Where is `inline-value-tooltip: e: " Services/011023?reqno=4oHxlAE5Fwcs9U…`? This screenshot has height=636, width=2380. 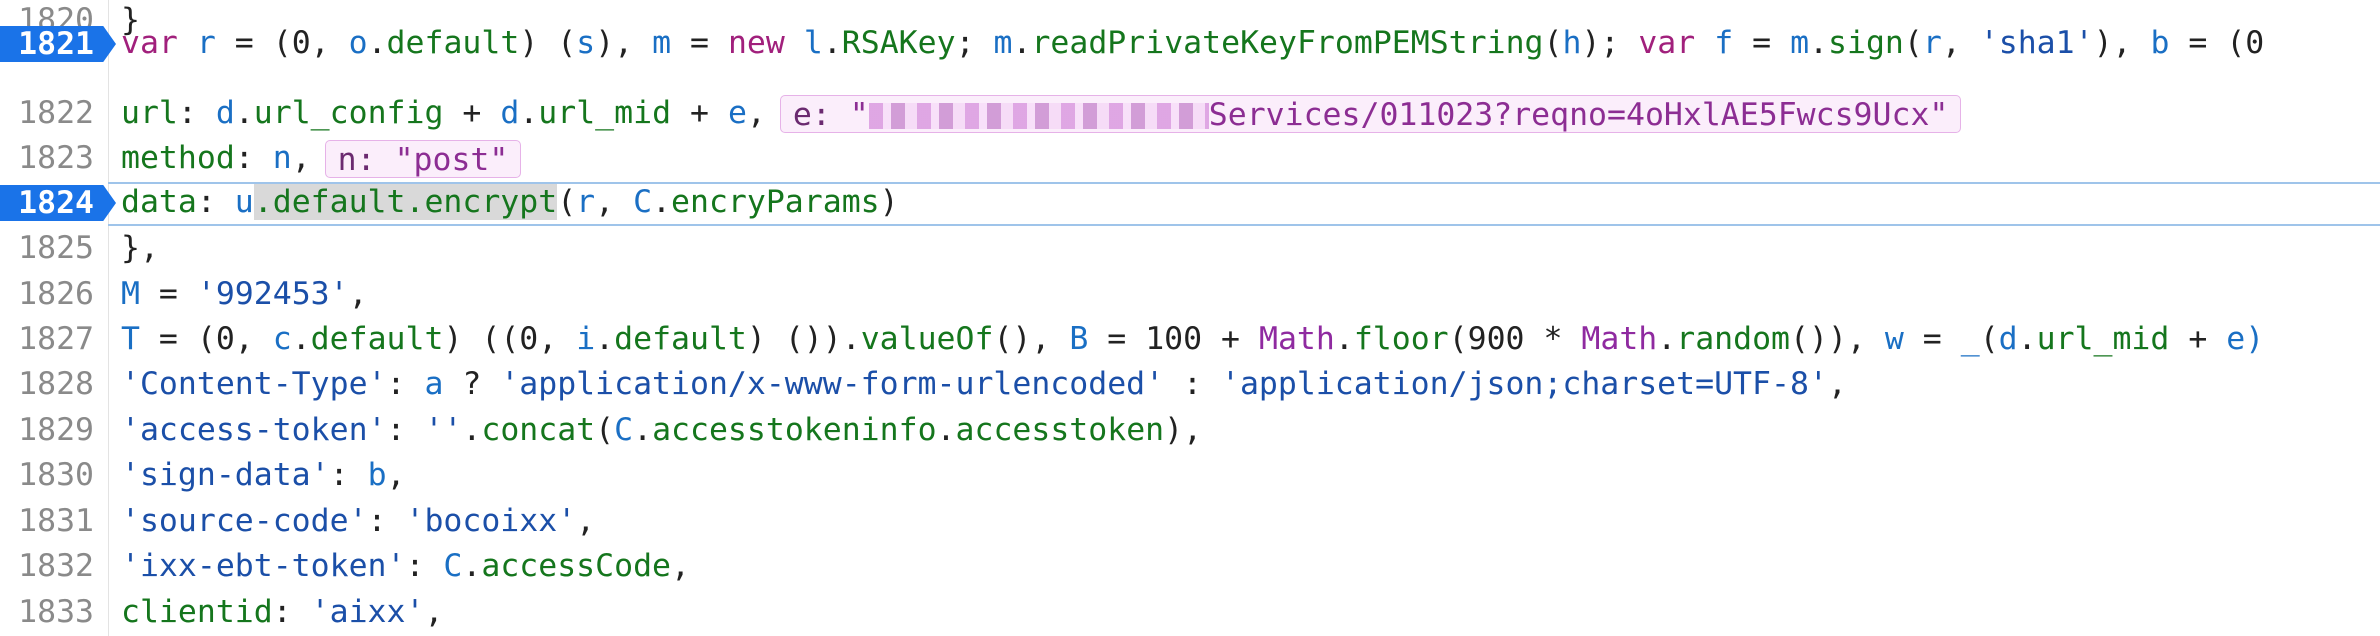
inline-value-tooltip: e: " Services/011023?reqno=4oHxlAE5Fwcs9U… is located at coordinates (1370, 114).